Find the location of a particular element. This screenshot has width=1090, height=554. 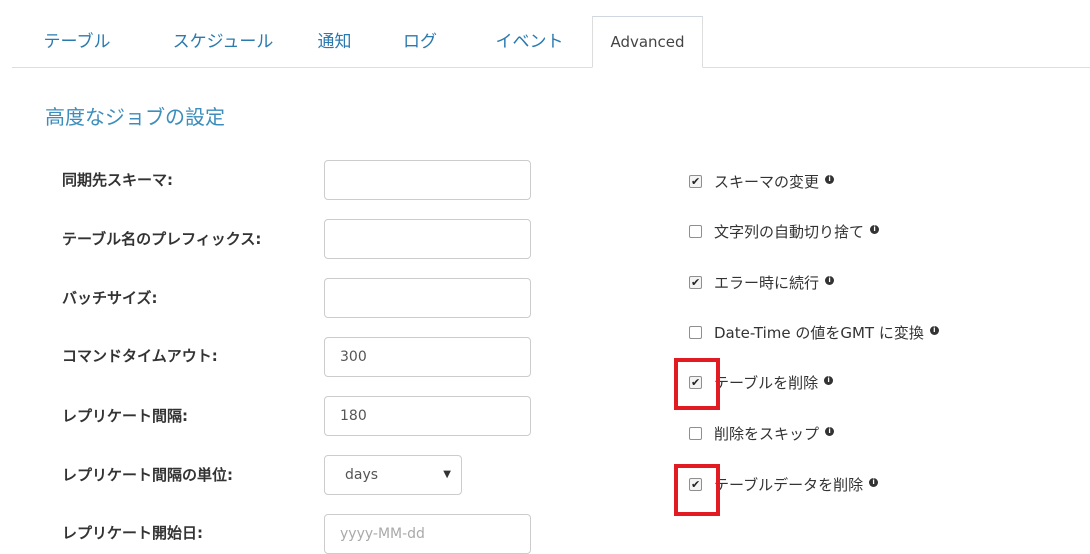

checkbox-label: スキーマの変更 i is located at coordinates (774, 182).